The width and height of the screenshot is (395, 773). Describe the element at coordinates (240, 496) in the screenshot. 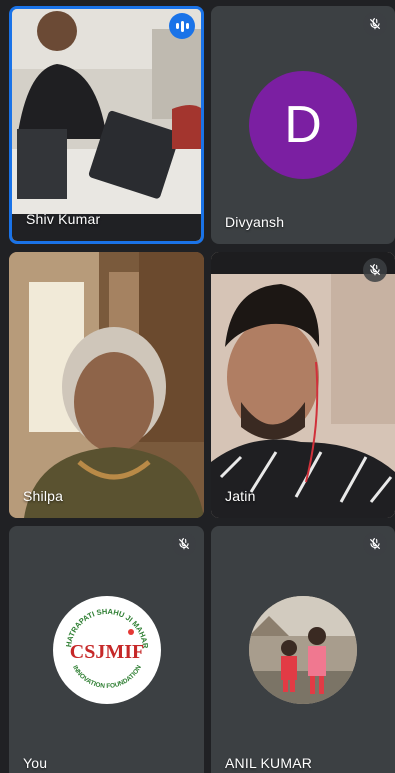

I see `participant-name: Jatin` at that location.